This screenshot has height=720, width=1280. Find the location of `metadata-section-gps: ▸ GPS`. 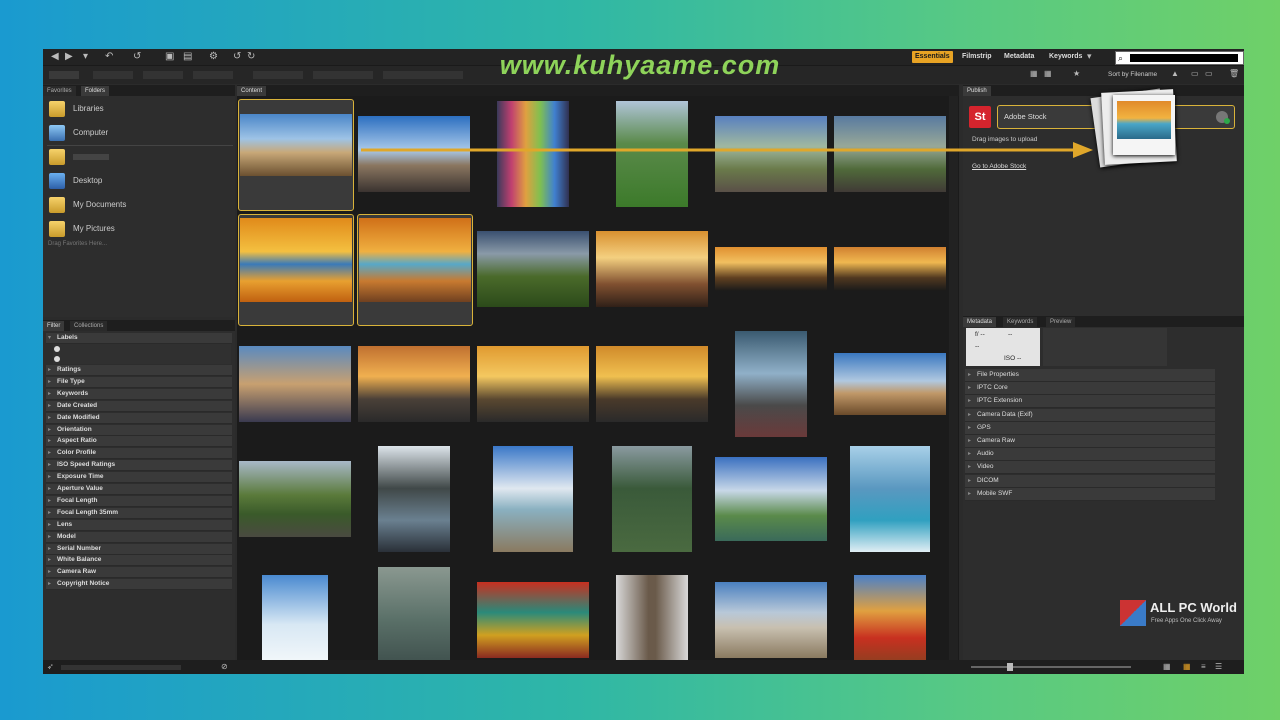

metadata-section-gps: ▸ GPS is located at coordinates (1090, 428).